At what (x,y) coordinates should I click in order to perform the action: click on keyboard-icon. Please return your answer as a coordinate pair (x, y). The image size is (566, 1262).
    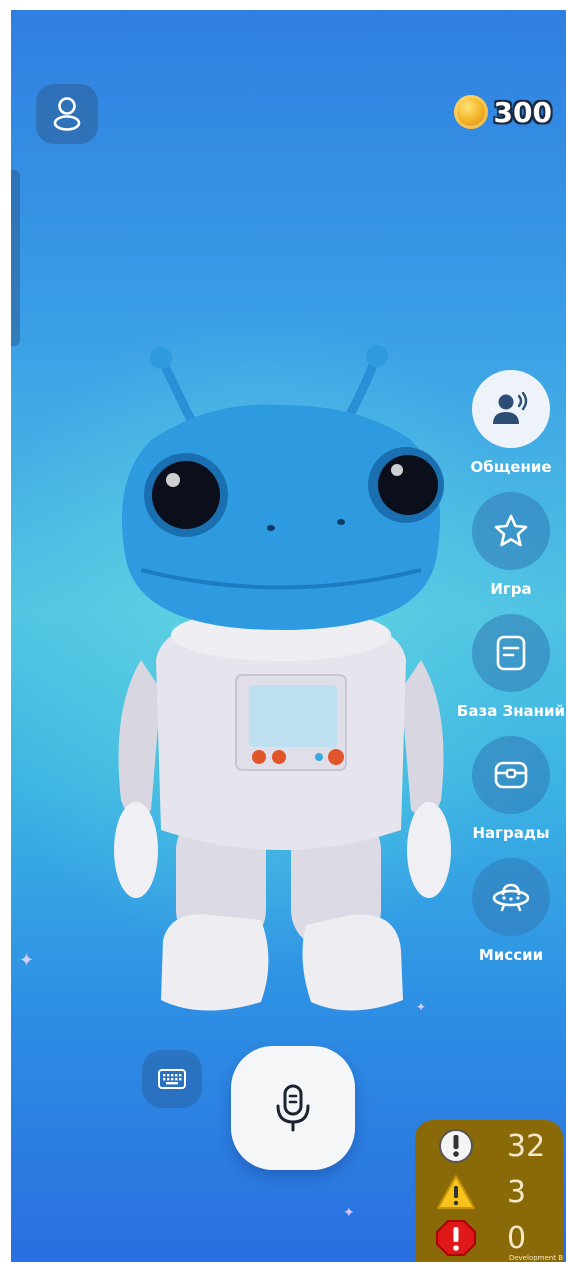
    Looking at the image, I should click on (172, 1079).